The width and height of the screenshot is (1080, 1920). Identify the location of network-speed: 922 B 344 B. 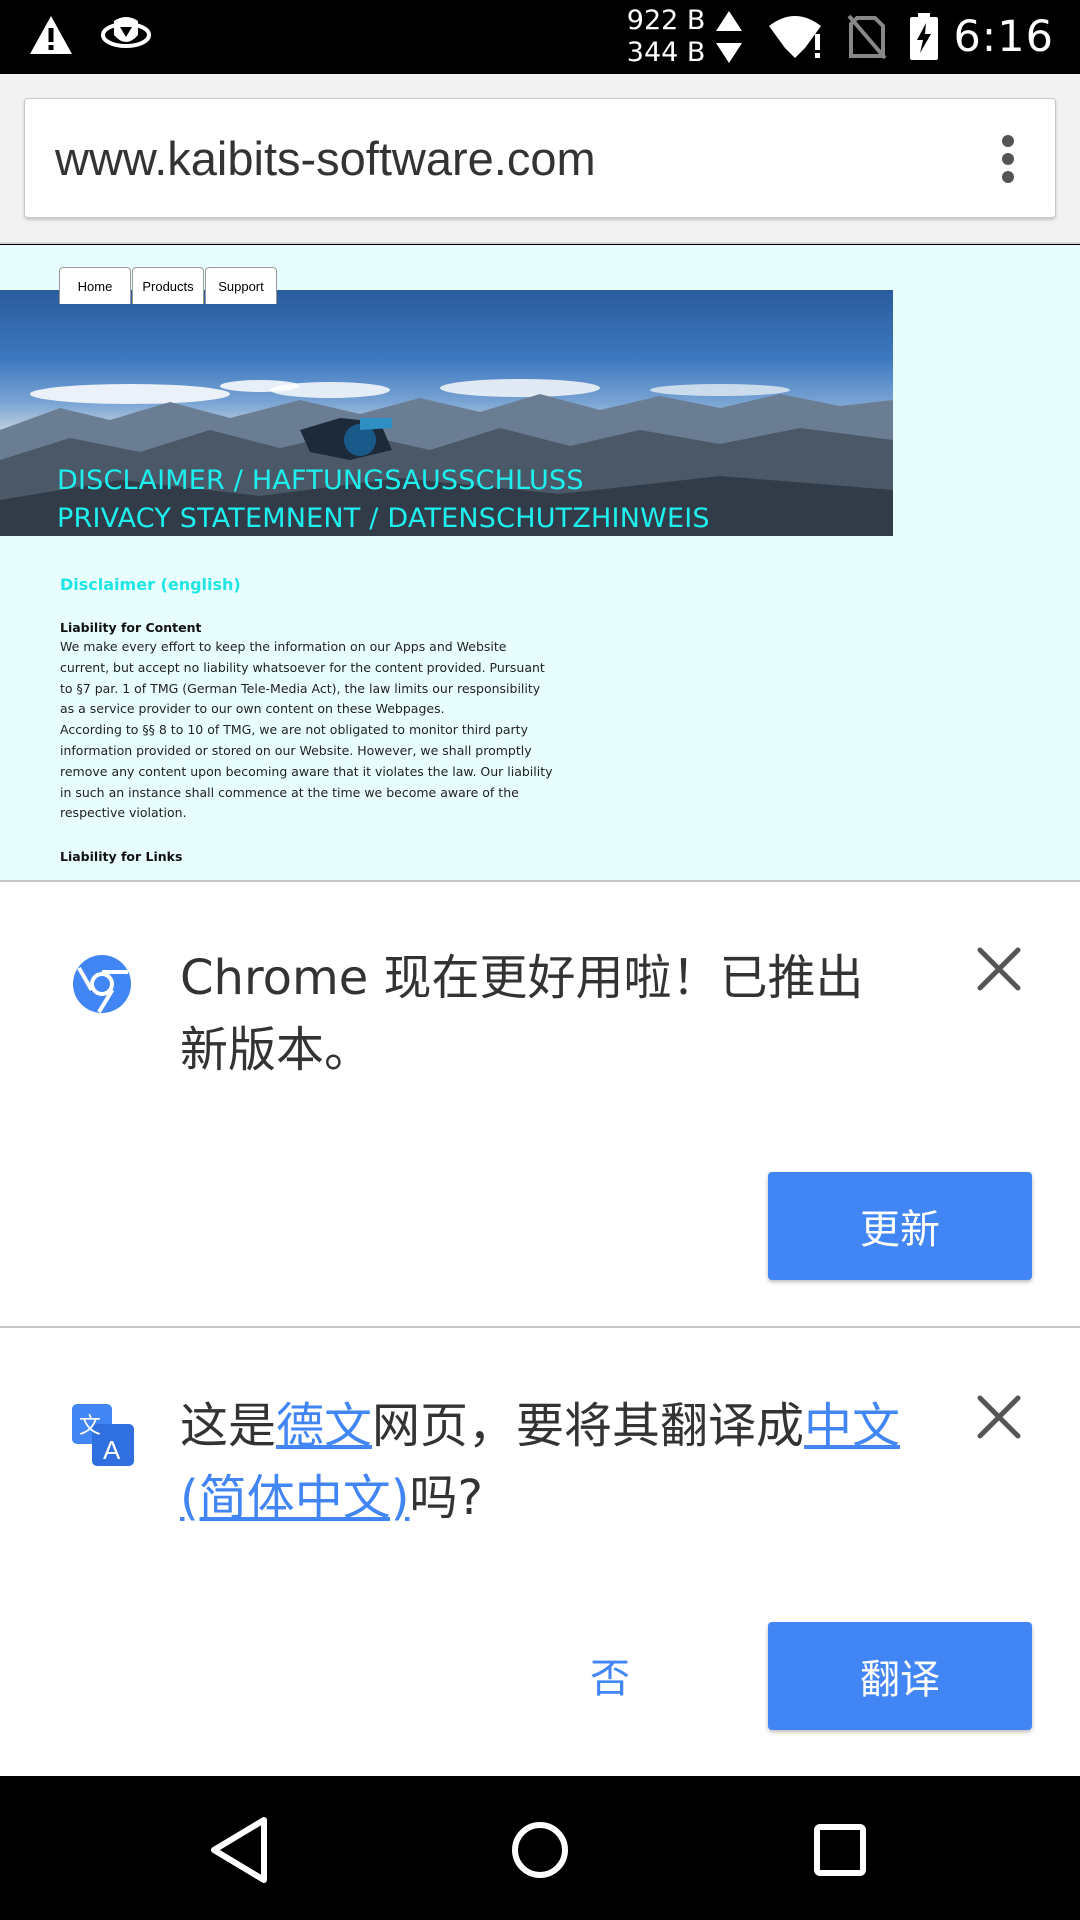
(685, 37).